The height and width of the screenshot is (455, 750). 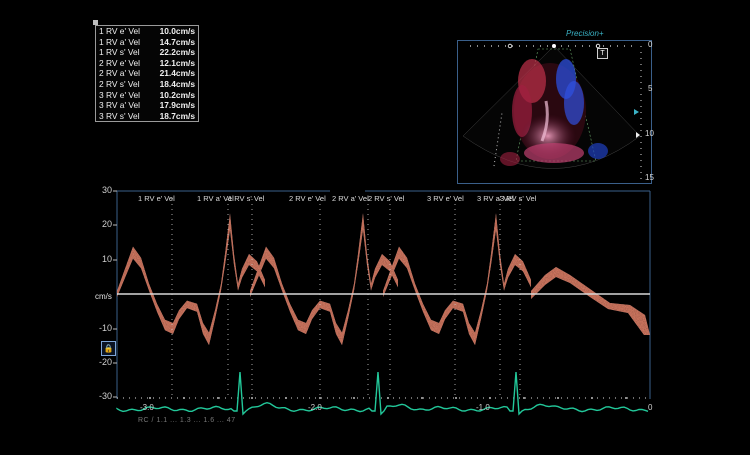 What do you see at coordinates (147, 407) in the screenshot?
I see `time-tick: -3.0` at bounding box center [147, 407].